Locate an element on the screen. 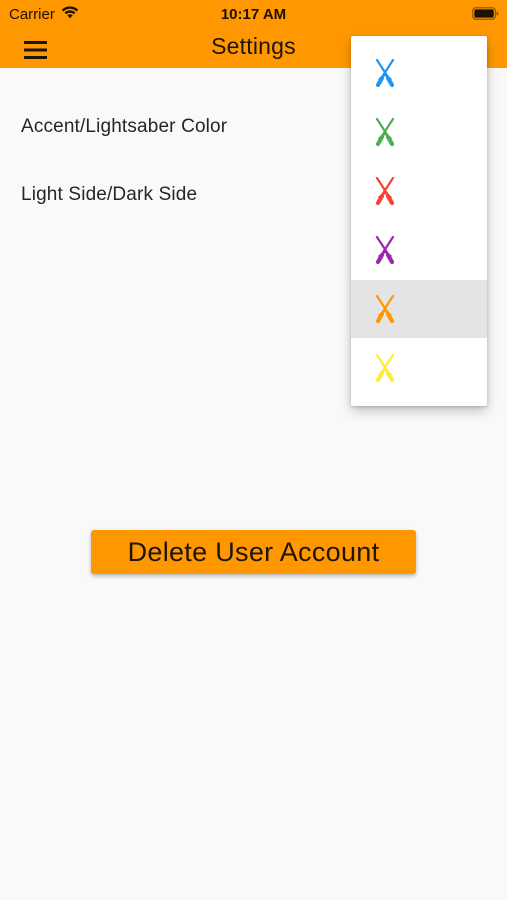 The image size is (507, 900). status-time: 10:17 AM is located at coordinates (253, 14).